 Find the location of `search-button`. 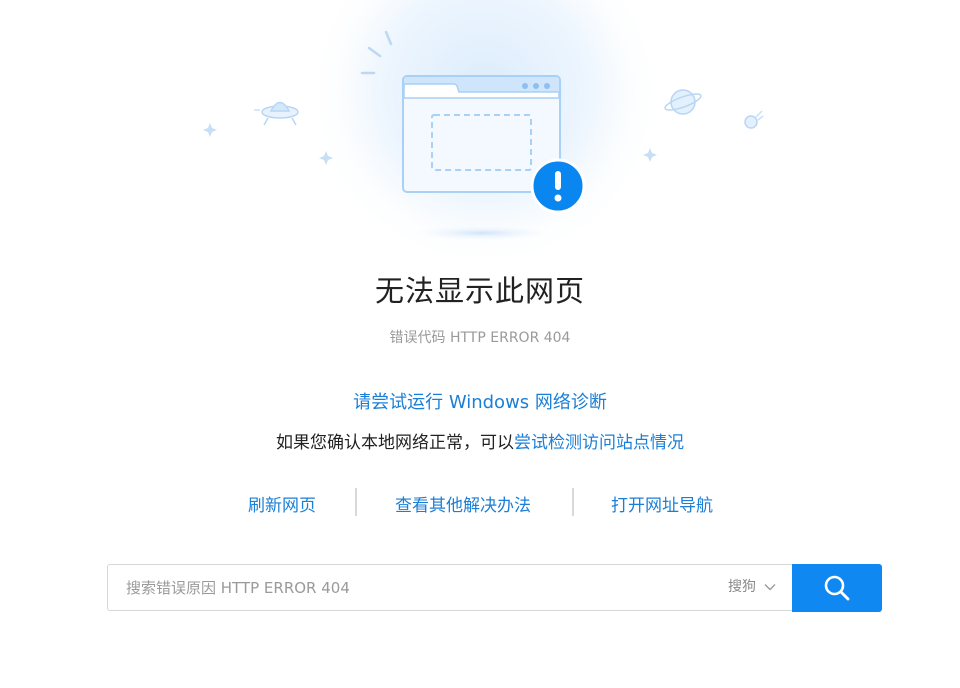

search-button is located at coordinates (837, 588).